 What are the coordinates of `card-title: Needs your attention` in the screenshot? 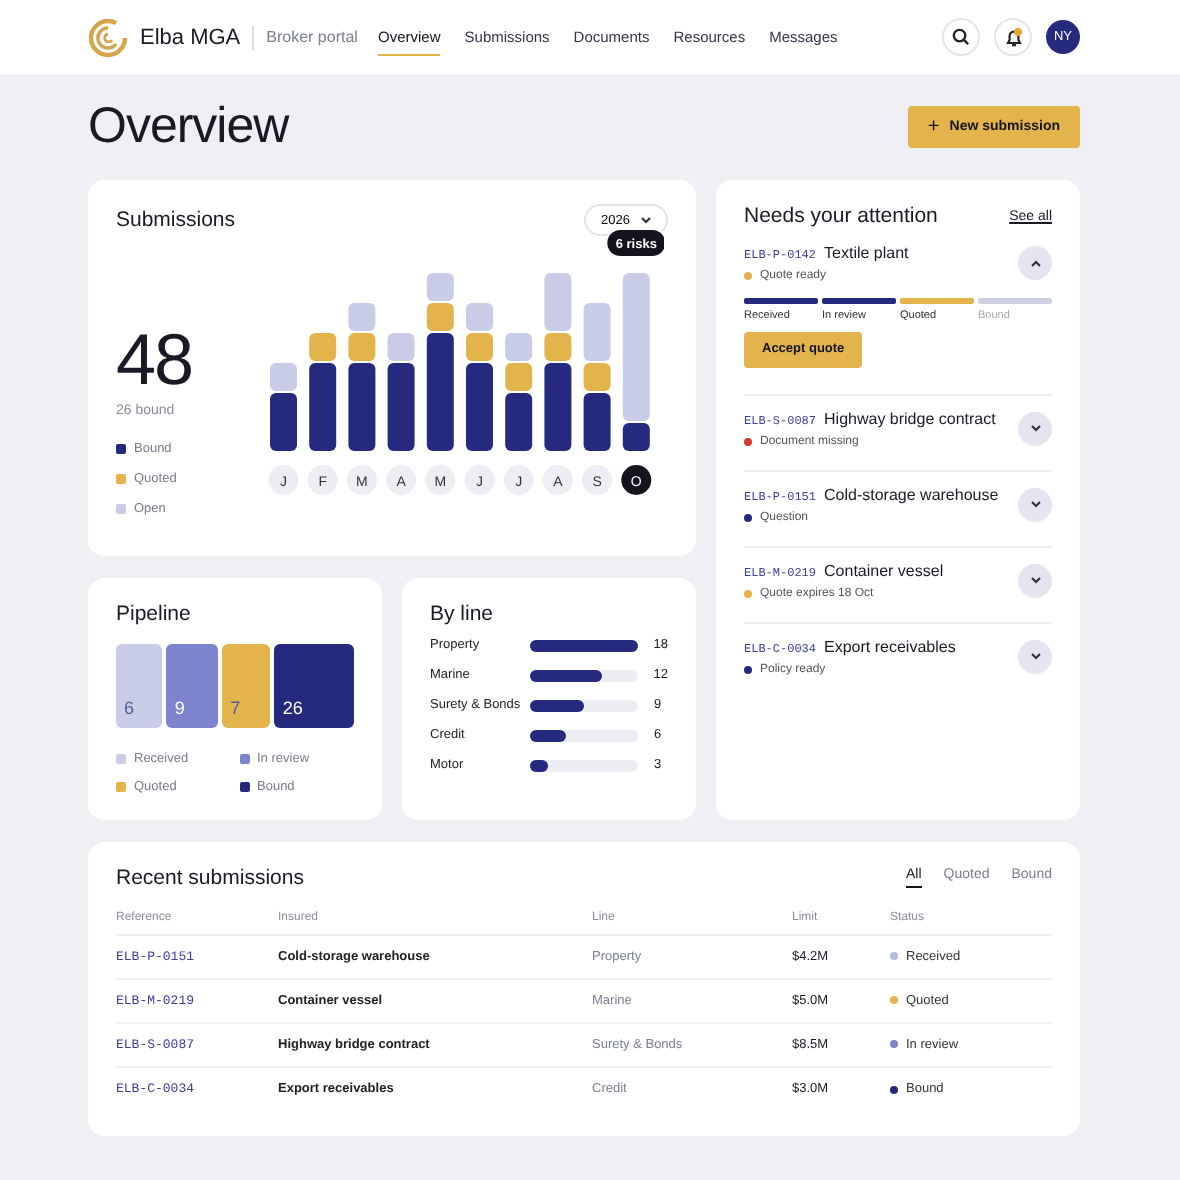 It's located at (841, 216).